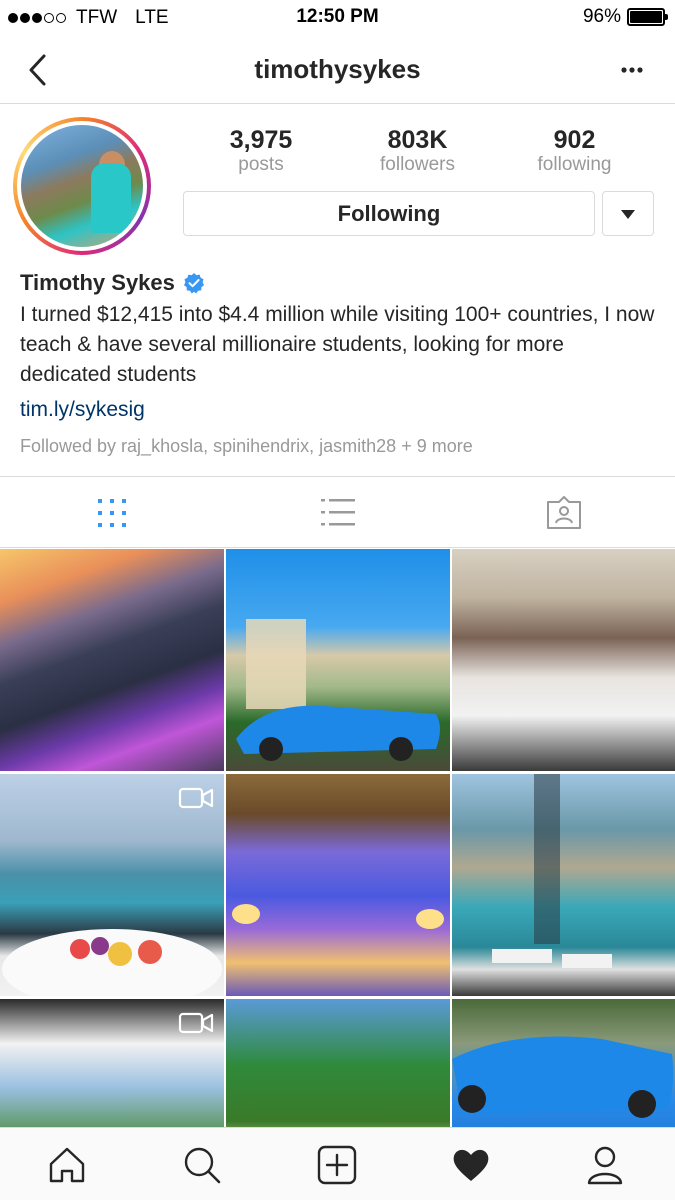 Image resolution: width=675 pixels, height=1200 pixels. I want to click on add-post-icon, so click(337, 1165).